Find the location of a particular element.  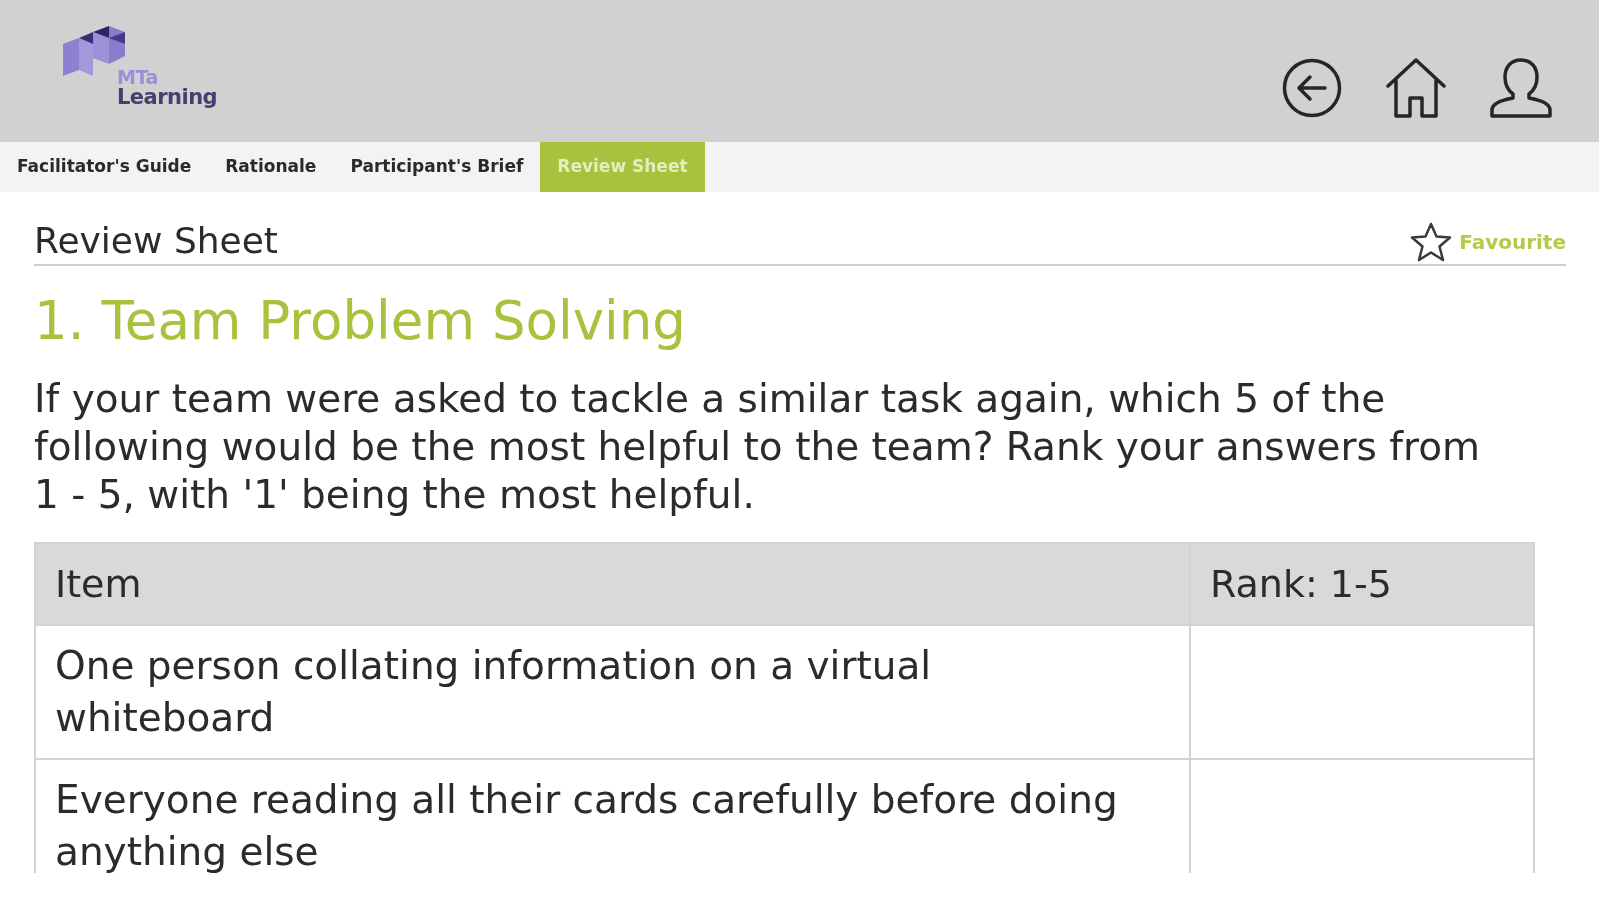

page-title: Review Sheet is located at coordinates (156, 241).